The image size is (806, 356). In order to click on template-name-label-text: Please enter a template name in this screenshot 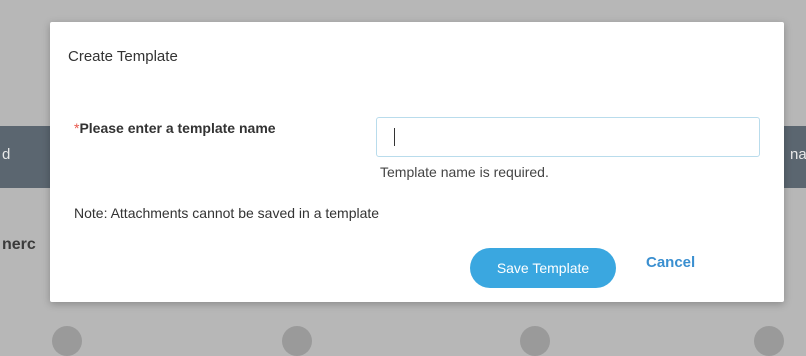, I will do `click(177, 128)`.